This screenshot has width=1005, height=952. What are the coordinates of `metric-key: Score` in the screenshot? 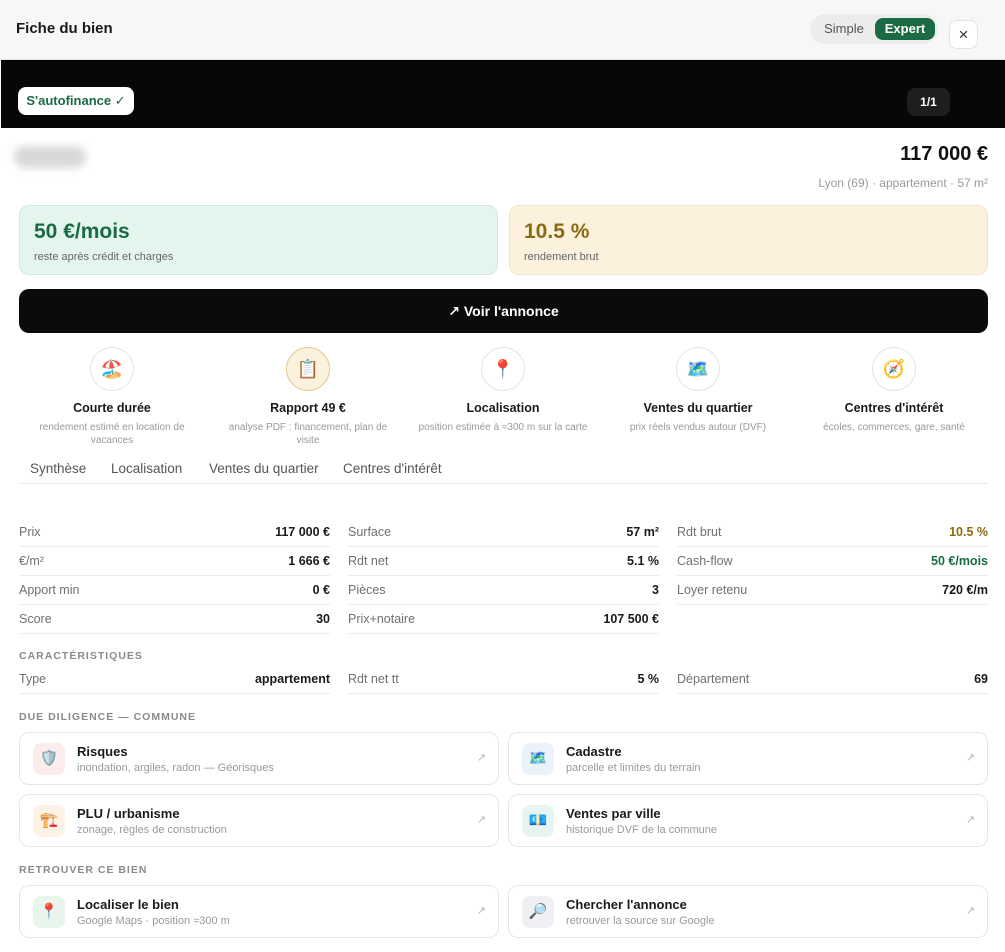 It's located at (35, 619).